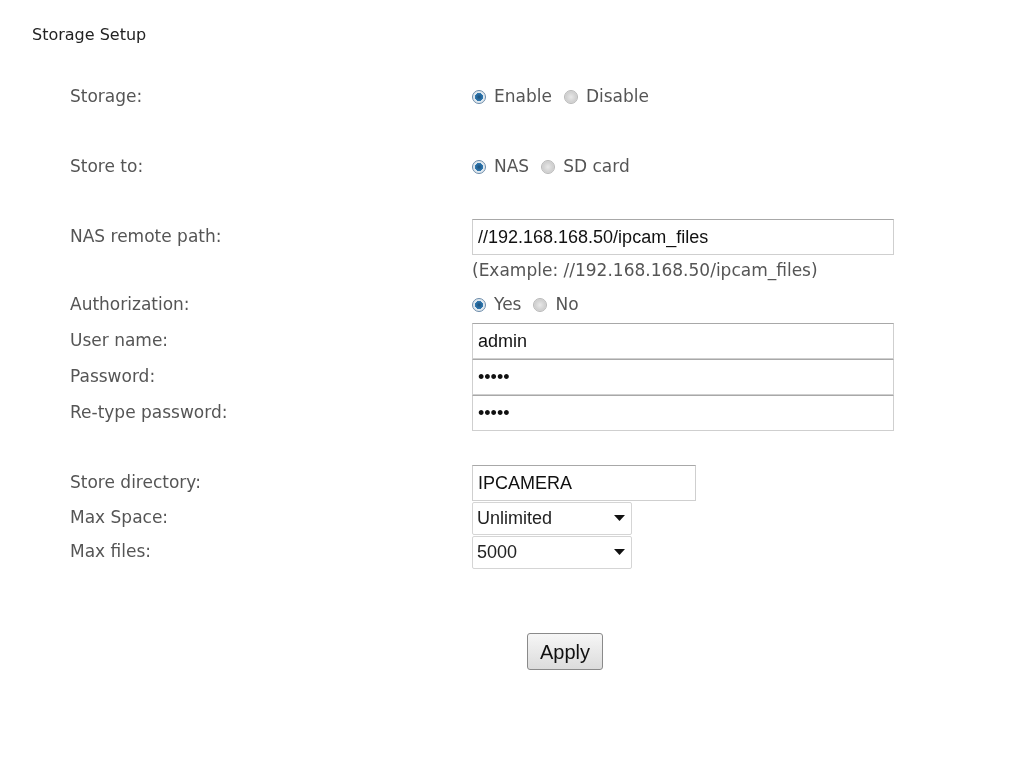 This screenshot has height=774, width=1024. I want to click on apply-button: Apply, so click(565, 651).